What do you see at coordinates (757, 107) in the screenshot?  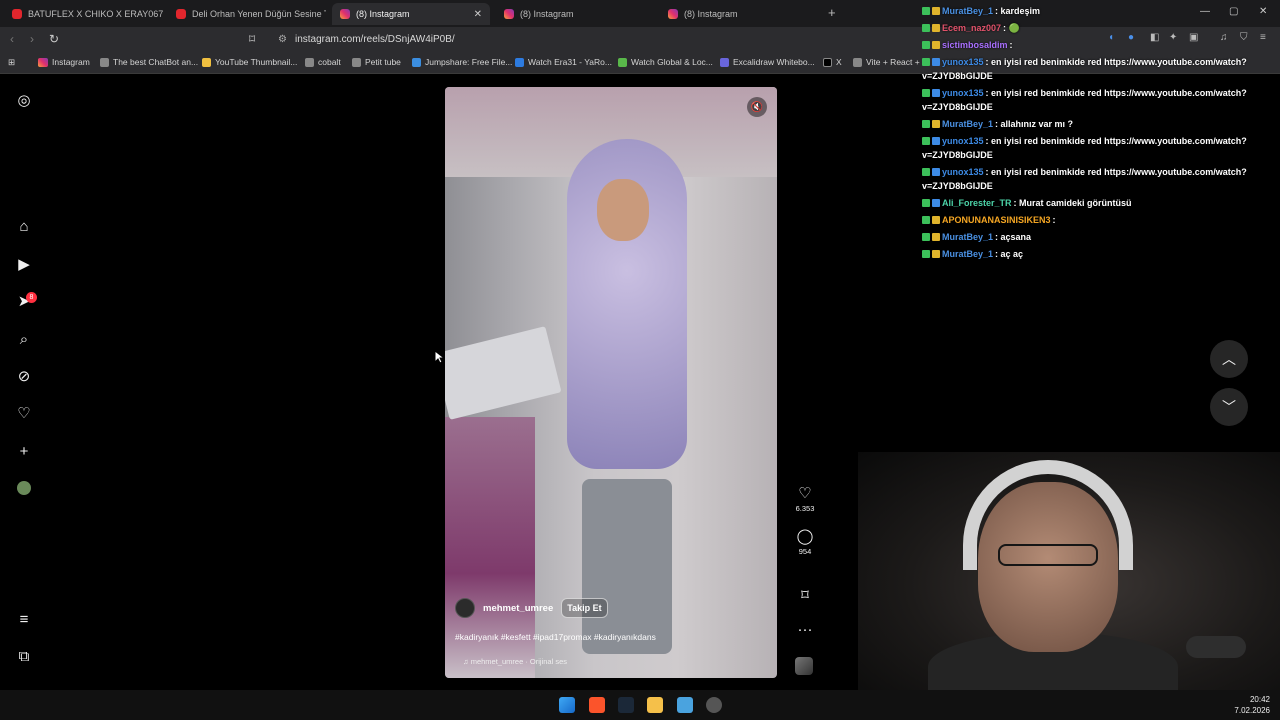 I see `mute-icon: 🔇` at bounding box center [757, 107].